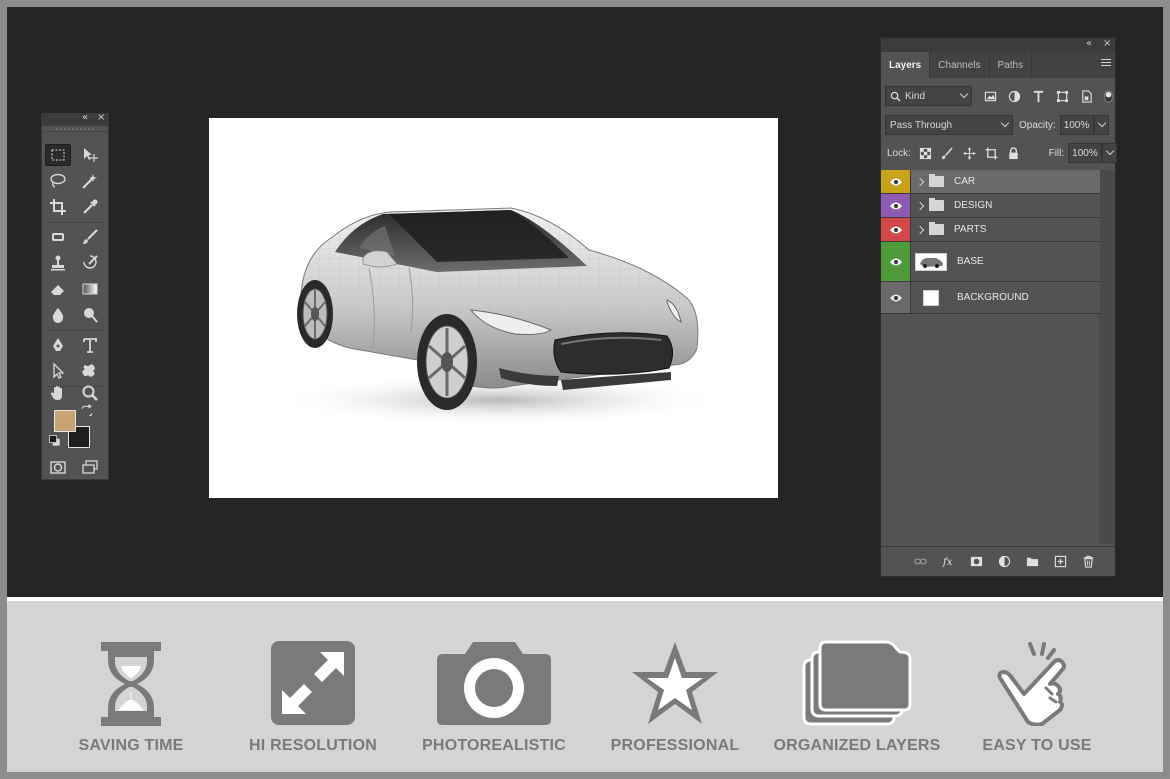 Image resolution: width=1170 pixels, height=779 pixels. I want to click on healing-brush-tool-icon, so click(58, 237).